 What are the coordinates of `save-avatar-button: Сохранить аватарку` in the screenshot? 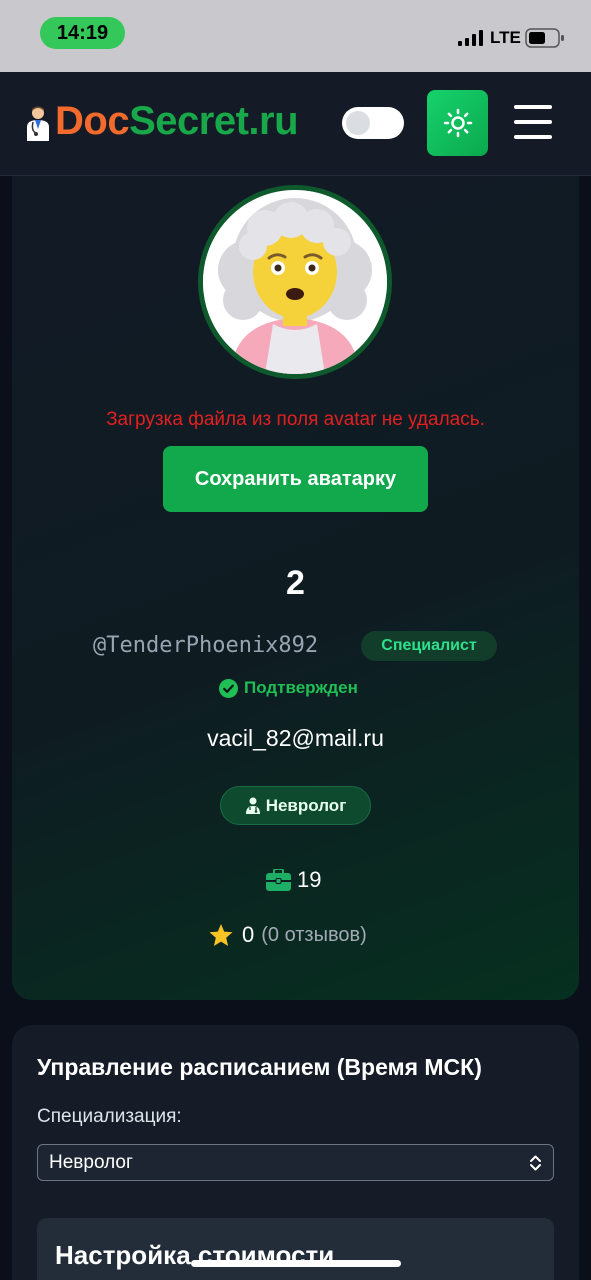 It's located at (295, 479).